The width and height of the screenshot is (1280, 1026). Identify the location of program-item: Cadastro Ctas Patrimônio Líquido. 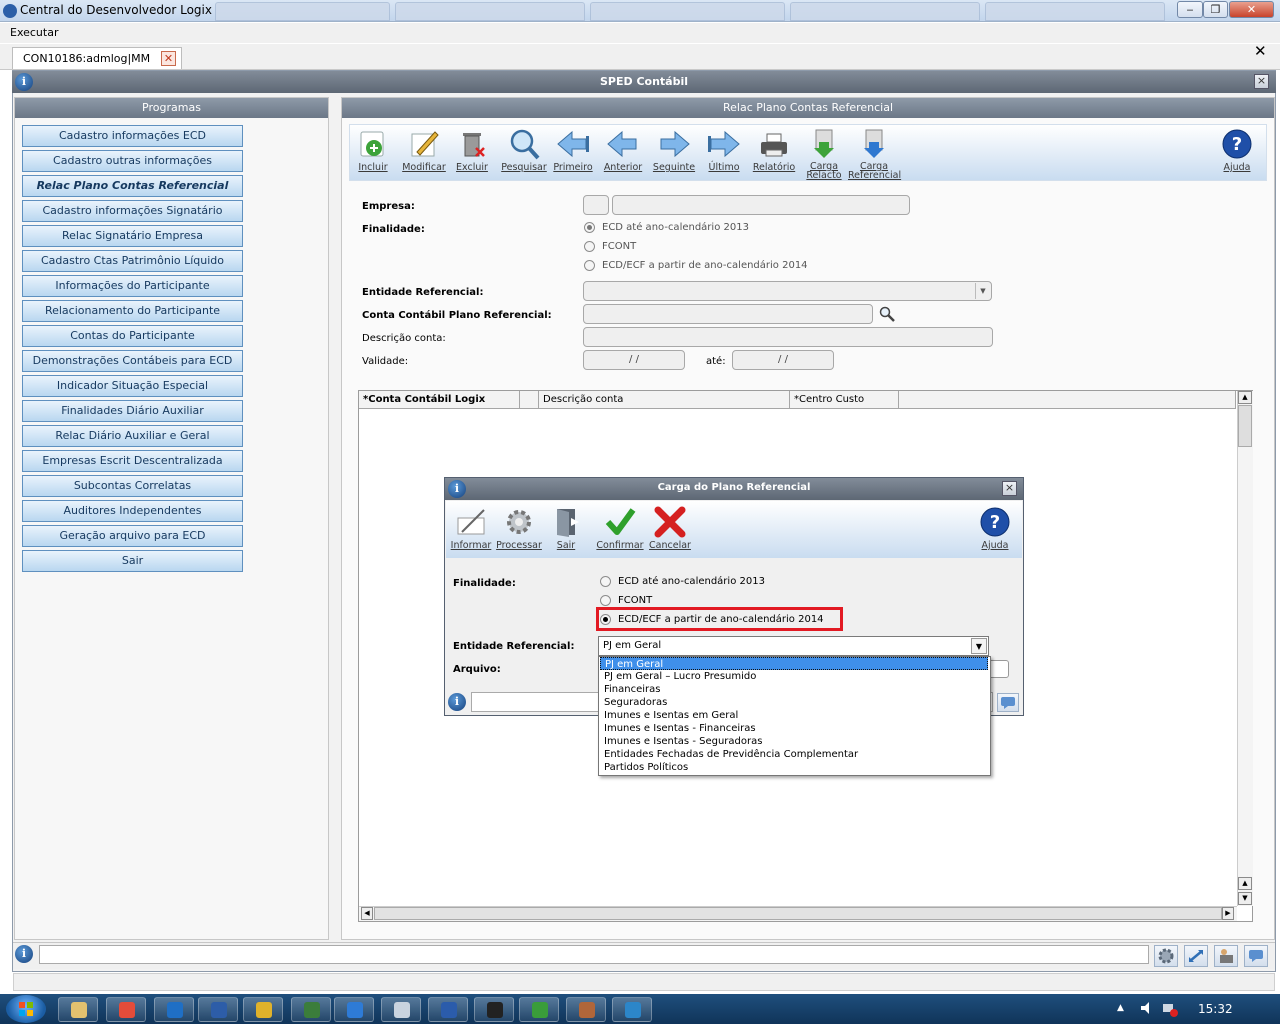
(132, 261).